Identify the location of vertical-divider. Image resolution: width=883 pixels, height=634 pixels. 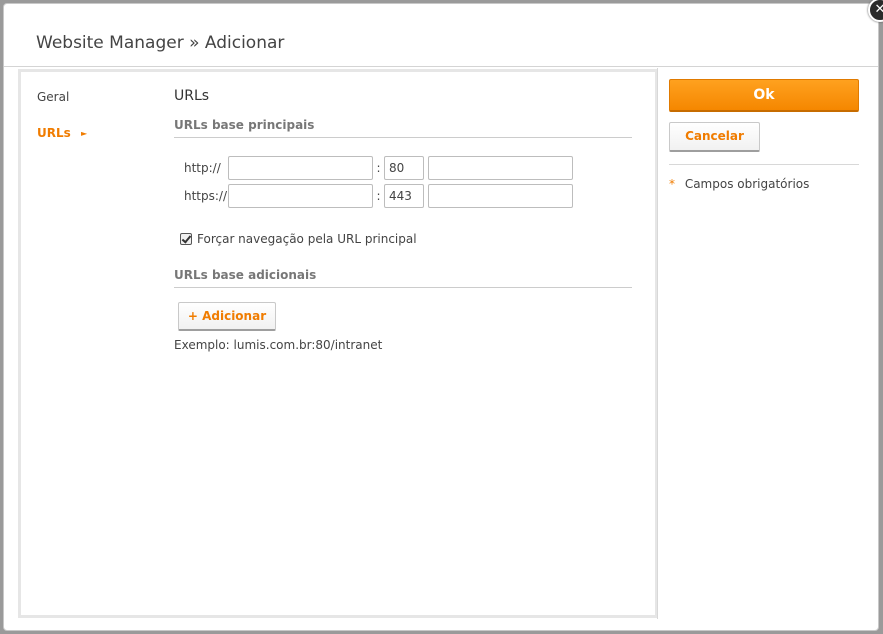
(657, 343).